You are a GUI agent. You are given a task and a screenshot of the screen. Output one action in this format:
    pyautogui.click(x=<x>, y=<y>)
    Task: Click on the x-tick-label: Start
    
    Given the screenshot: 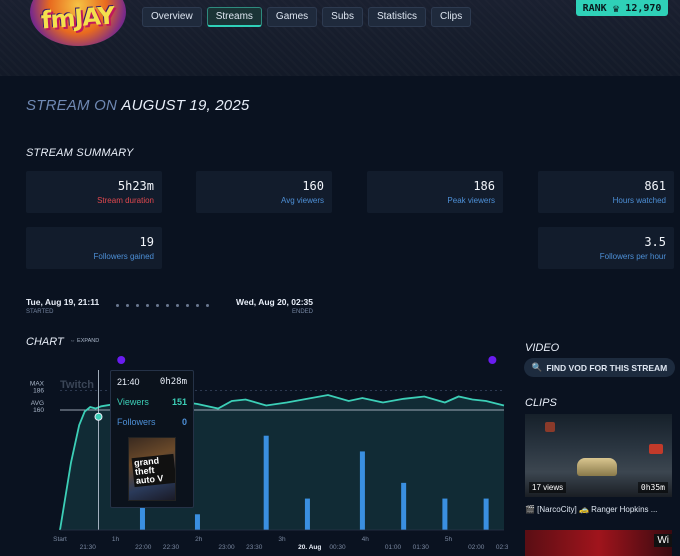 What is the action you would take?
    pyautogui.click(x=60, y=539)
    